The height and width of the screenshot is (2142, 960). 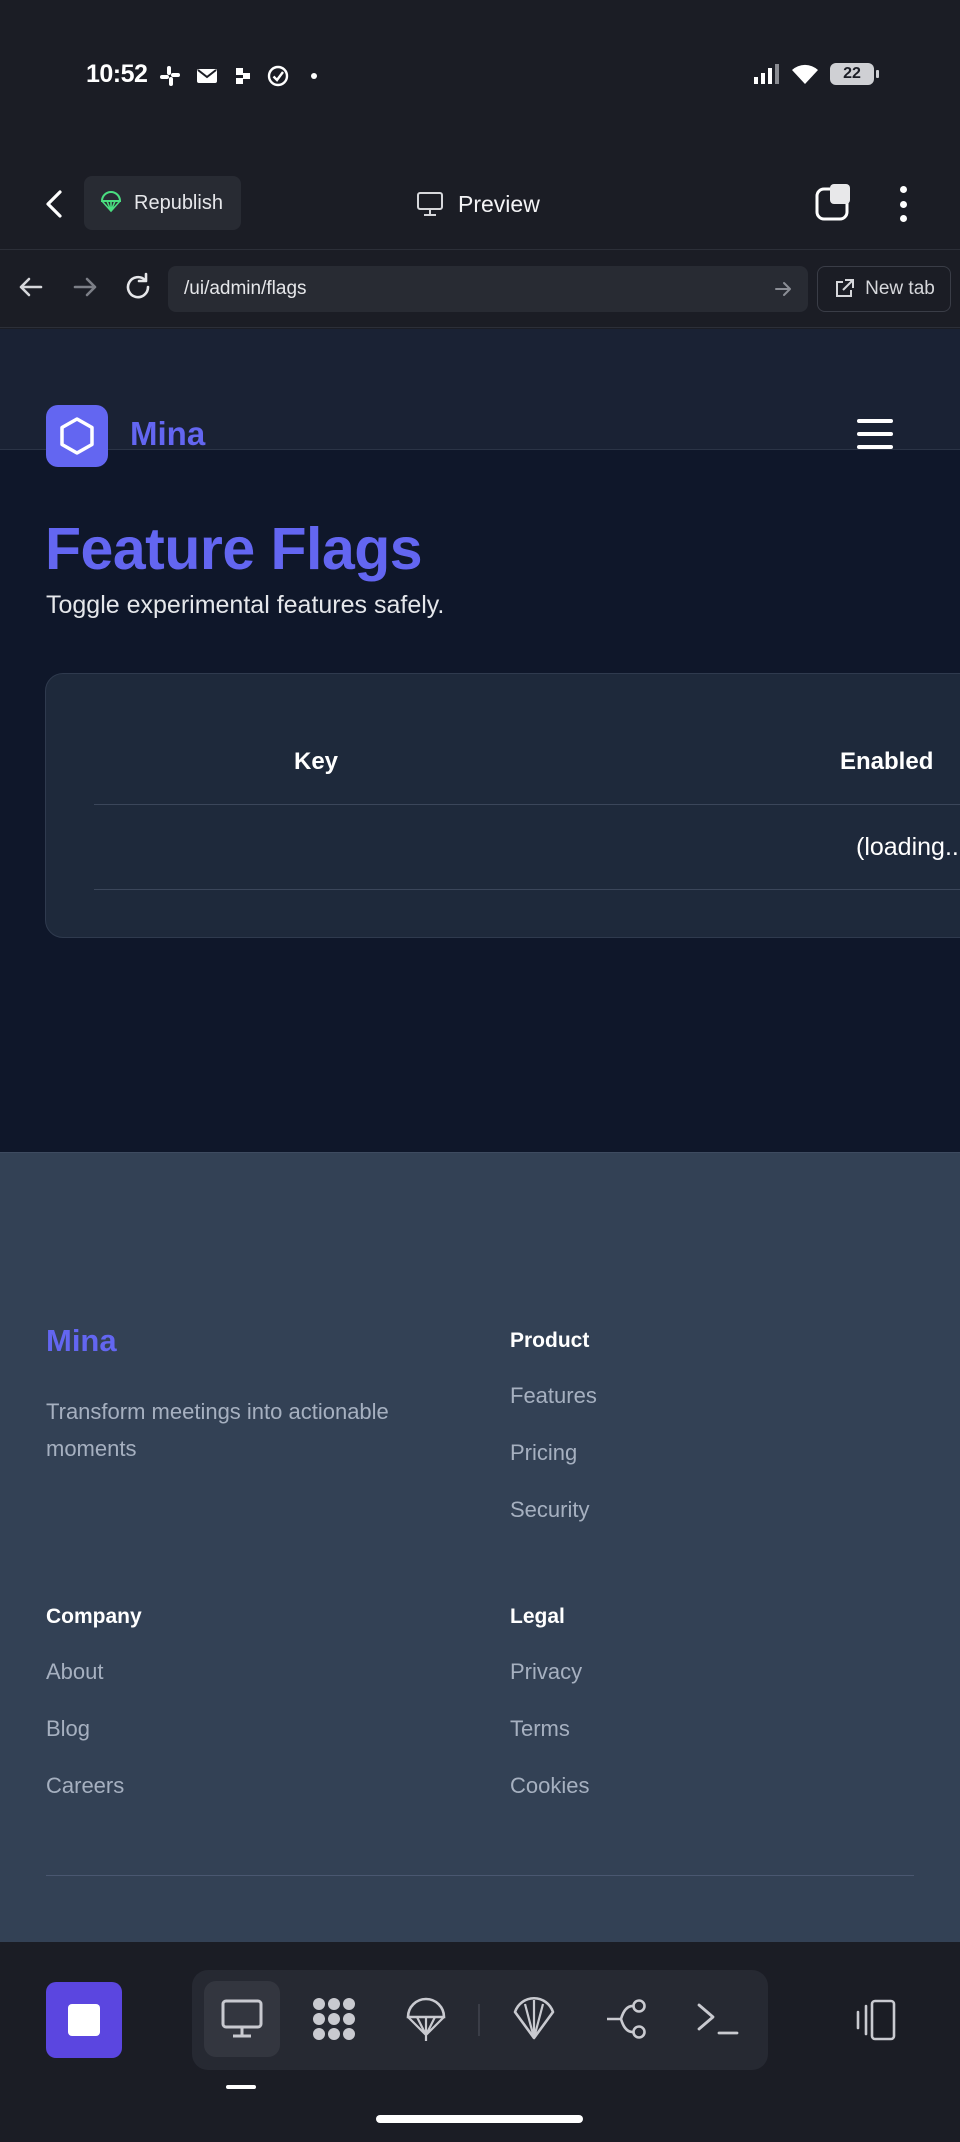 What do you see at coordinates (854, 74) in the screenshot?
I see `battery-icon: 22` at bounding box center [854, 74].